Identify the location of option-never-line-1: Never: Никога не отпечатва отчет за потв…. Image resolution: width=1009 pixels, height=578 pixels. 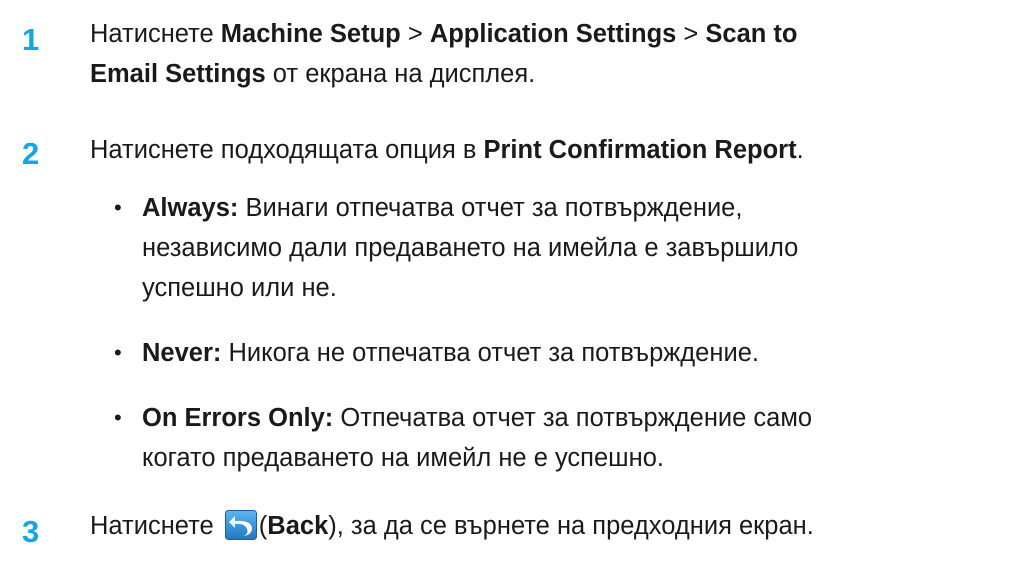
(572, 353).